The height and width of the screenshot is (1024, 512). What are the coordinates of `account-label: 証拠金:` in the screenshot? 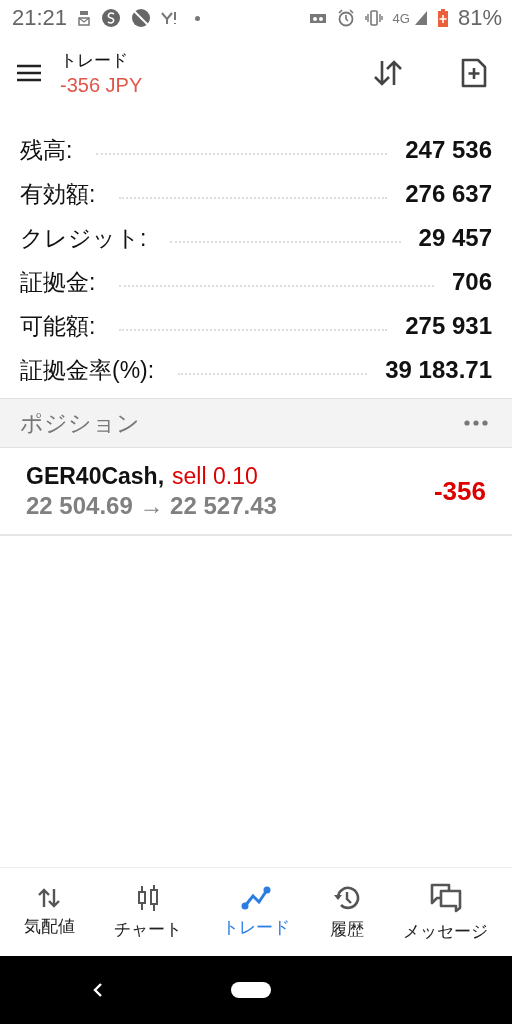 It's located at (58, 282).